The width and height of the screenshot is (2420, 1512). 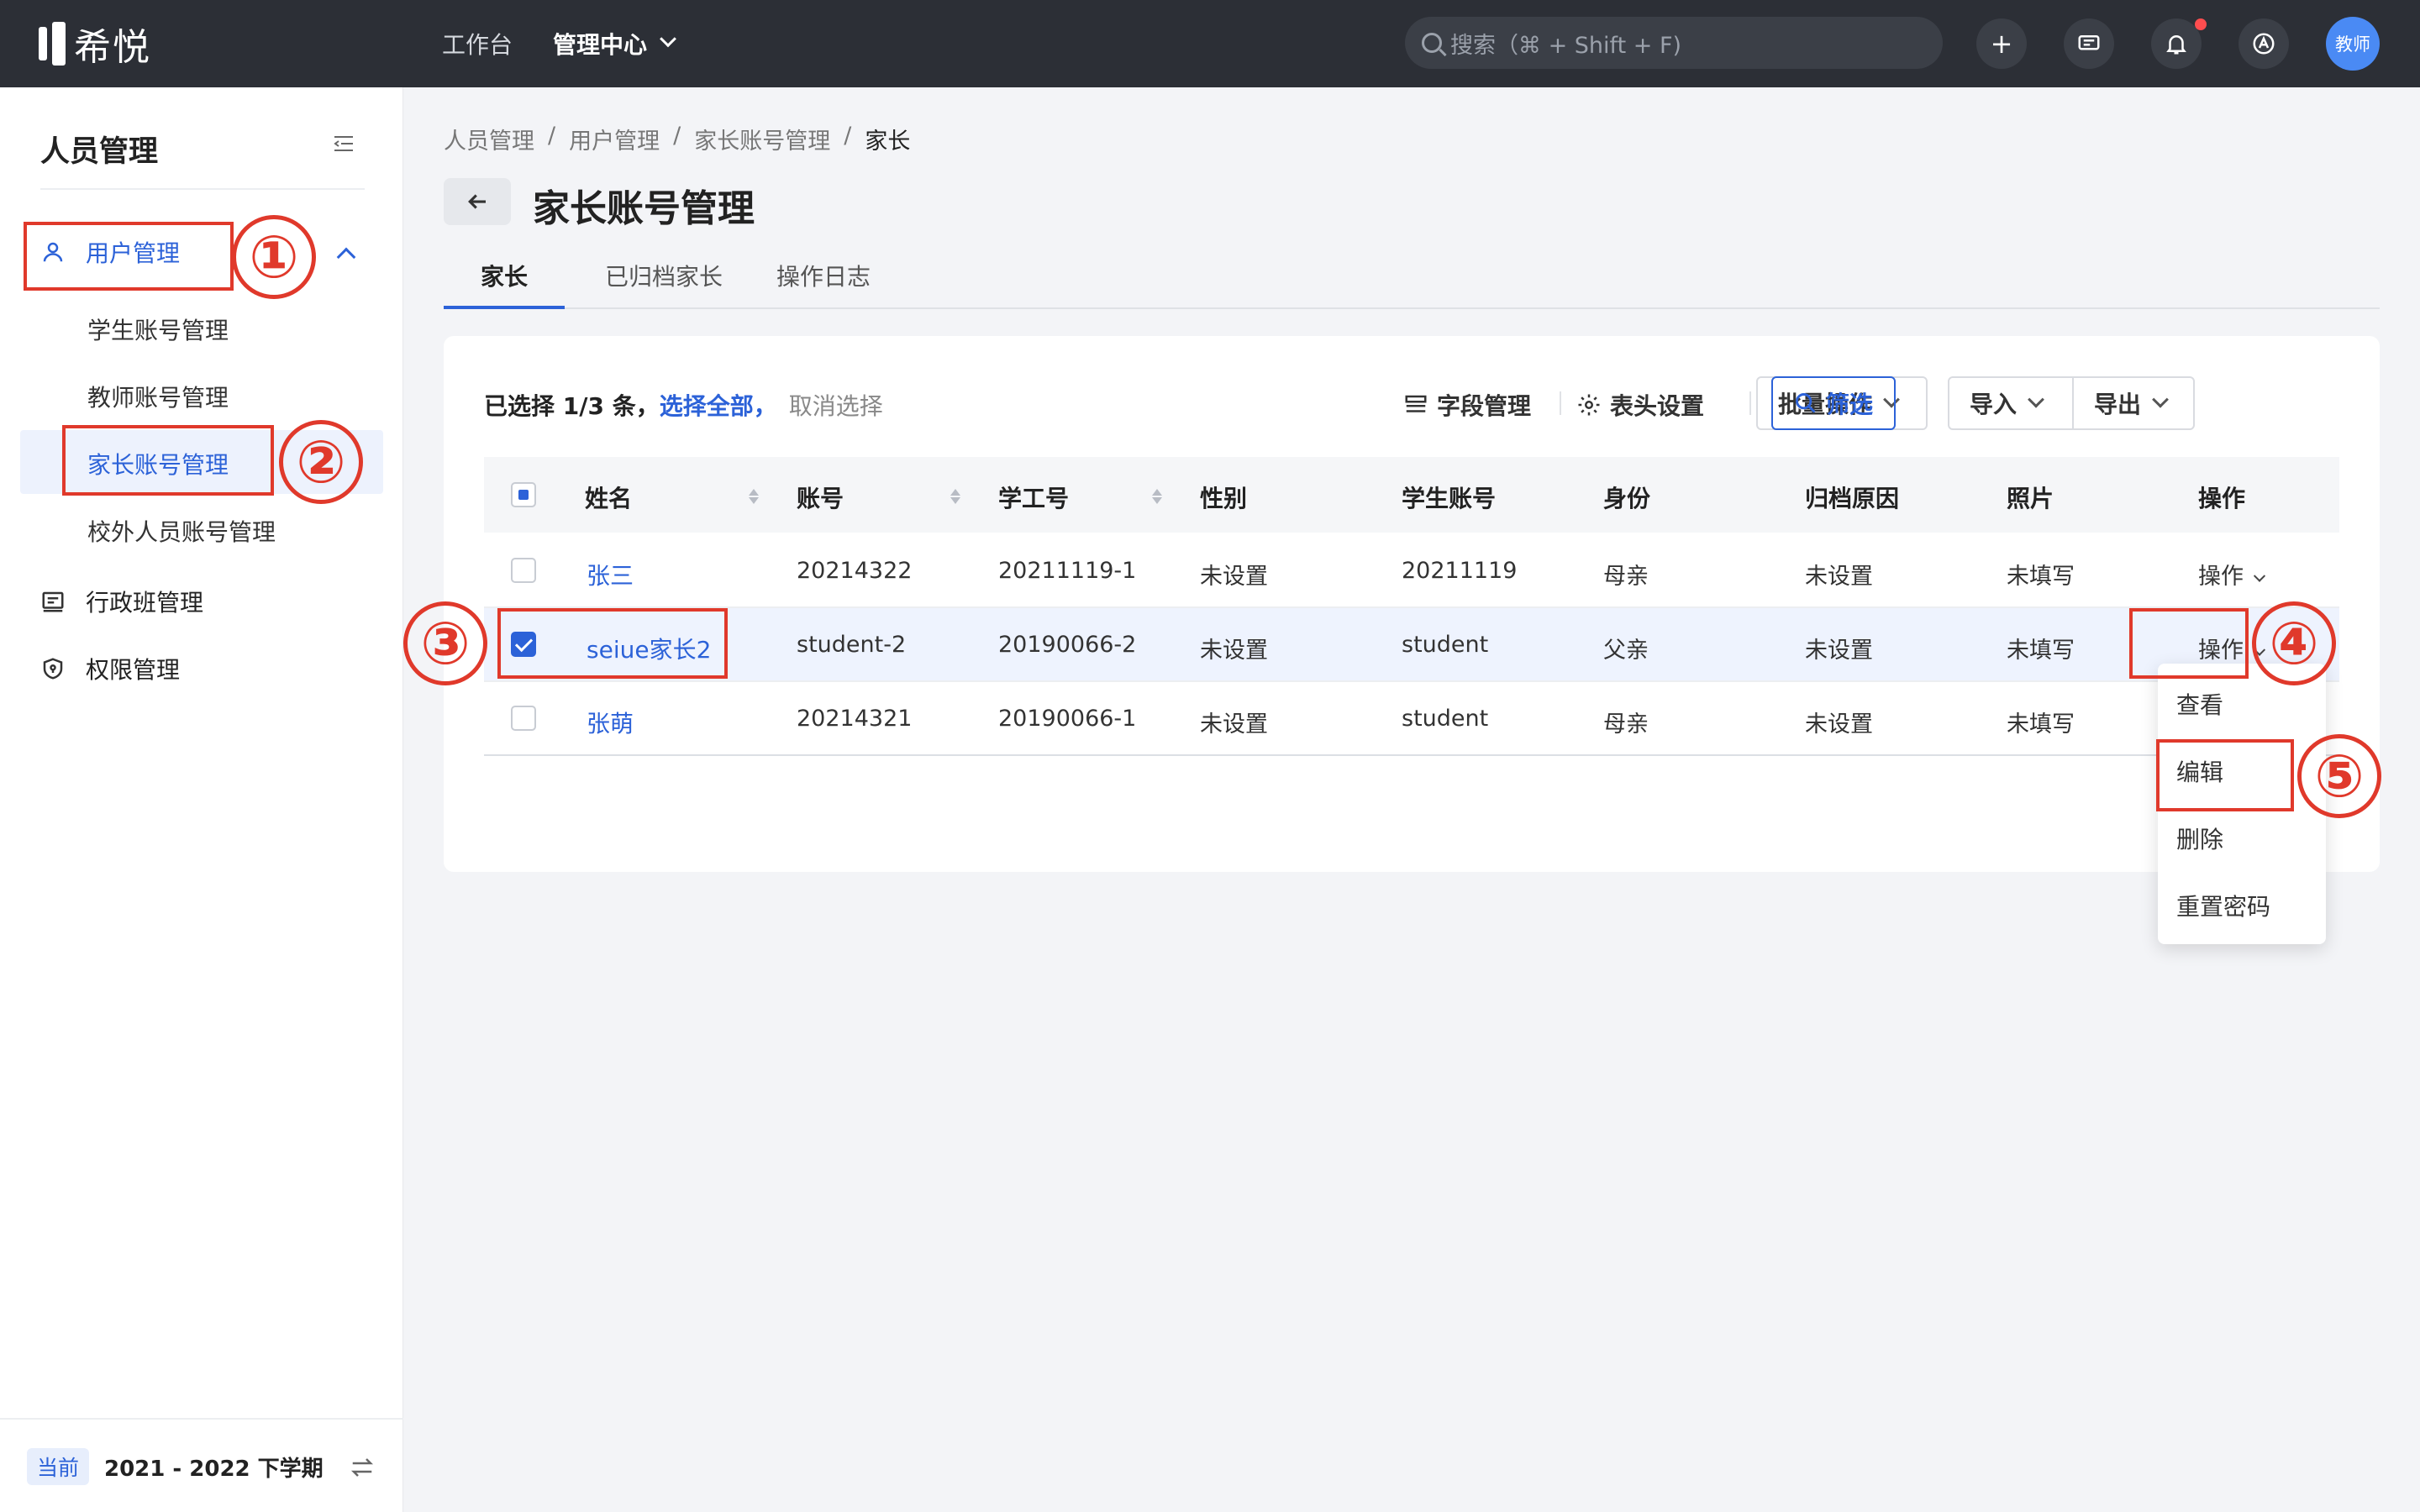 What do you see at coordinates (611, 722) in the screenshot?
I see `parent-name-link: 张萌` at bounding box center [611, 722].